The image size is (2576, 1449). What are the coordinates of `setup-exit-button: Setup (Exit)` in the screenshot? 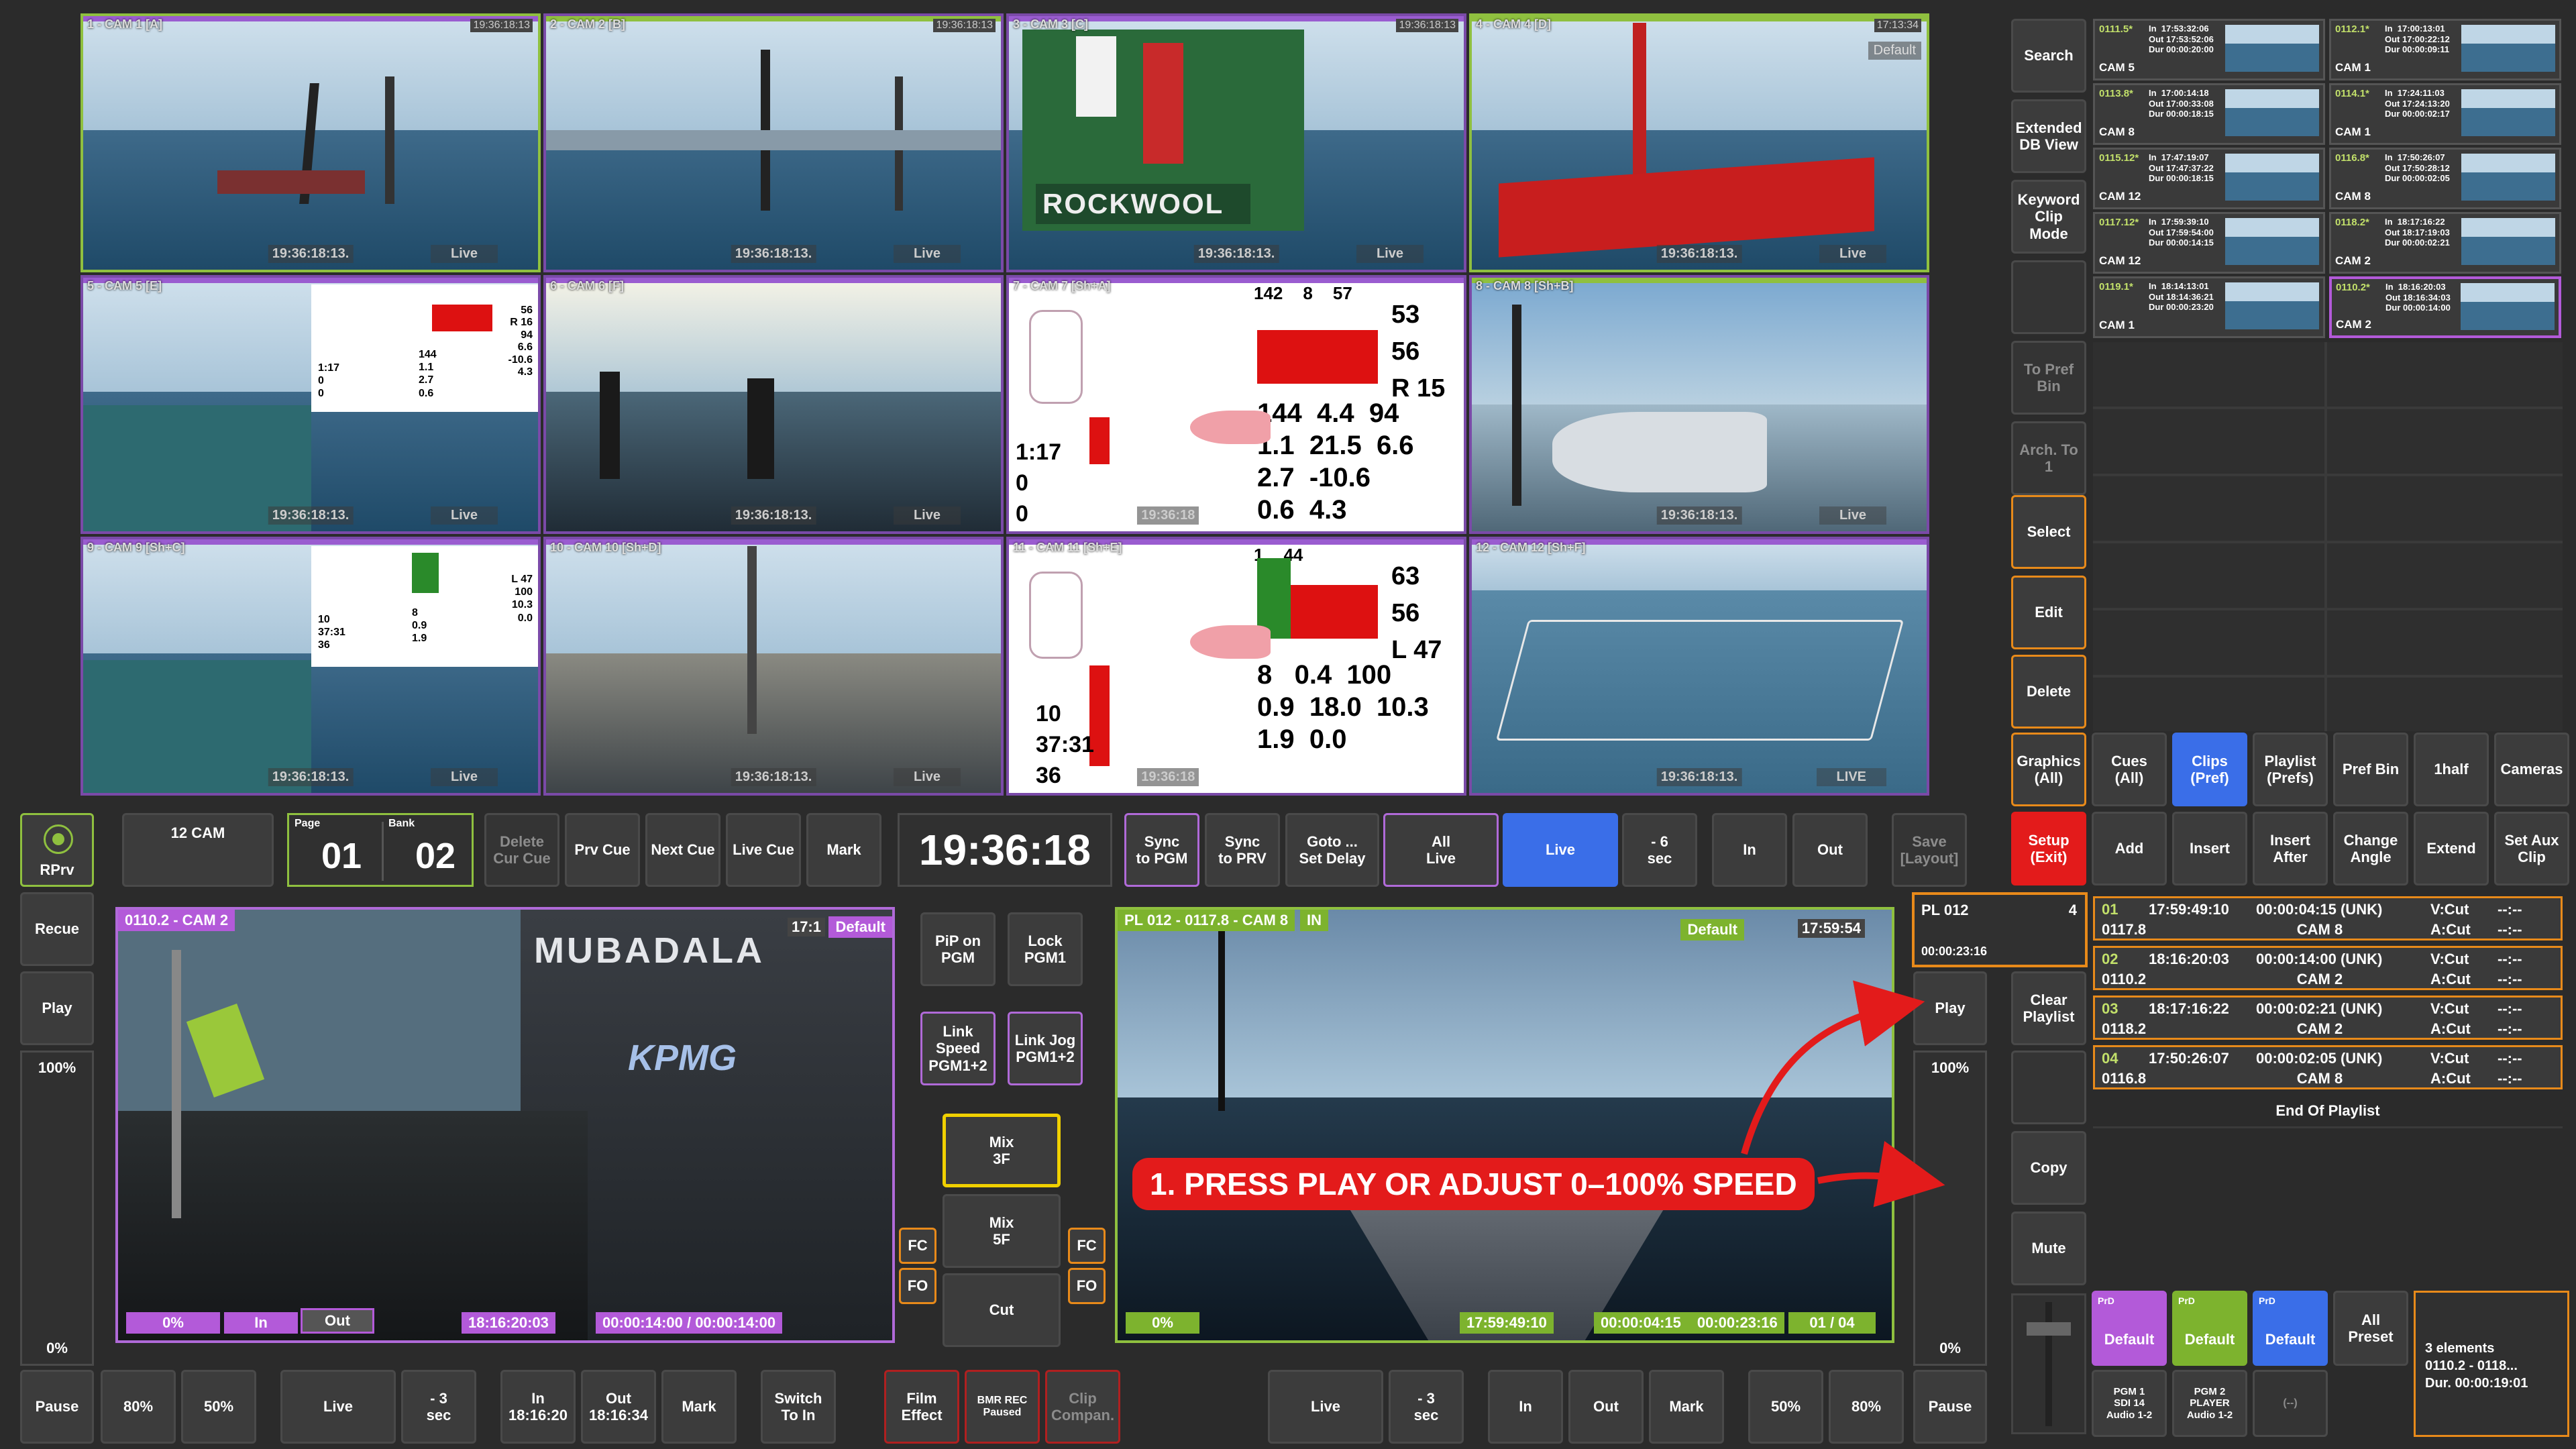 It's located at (2048, 848).